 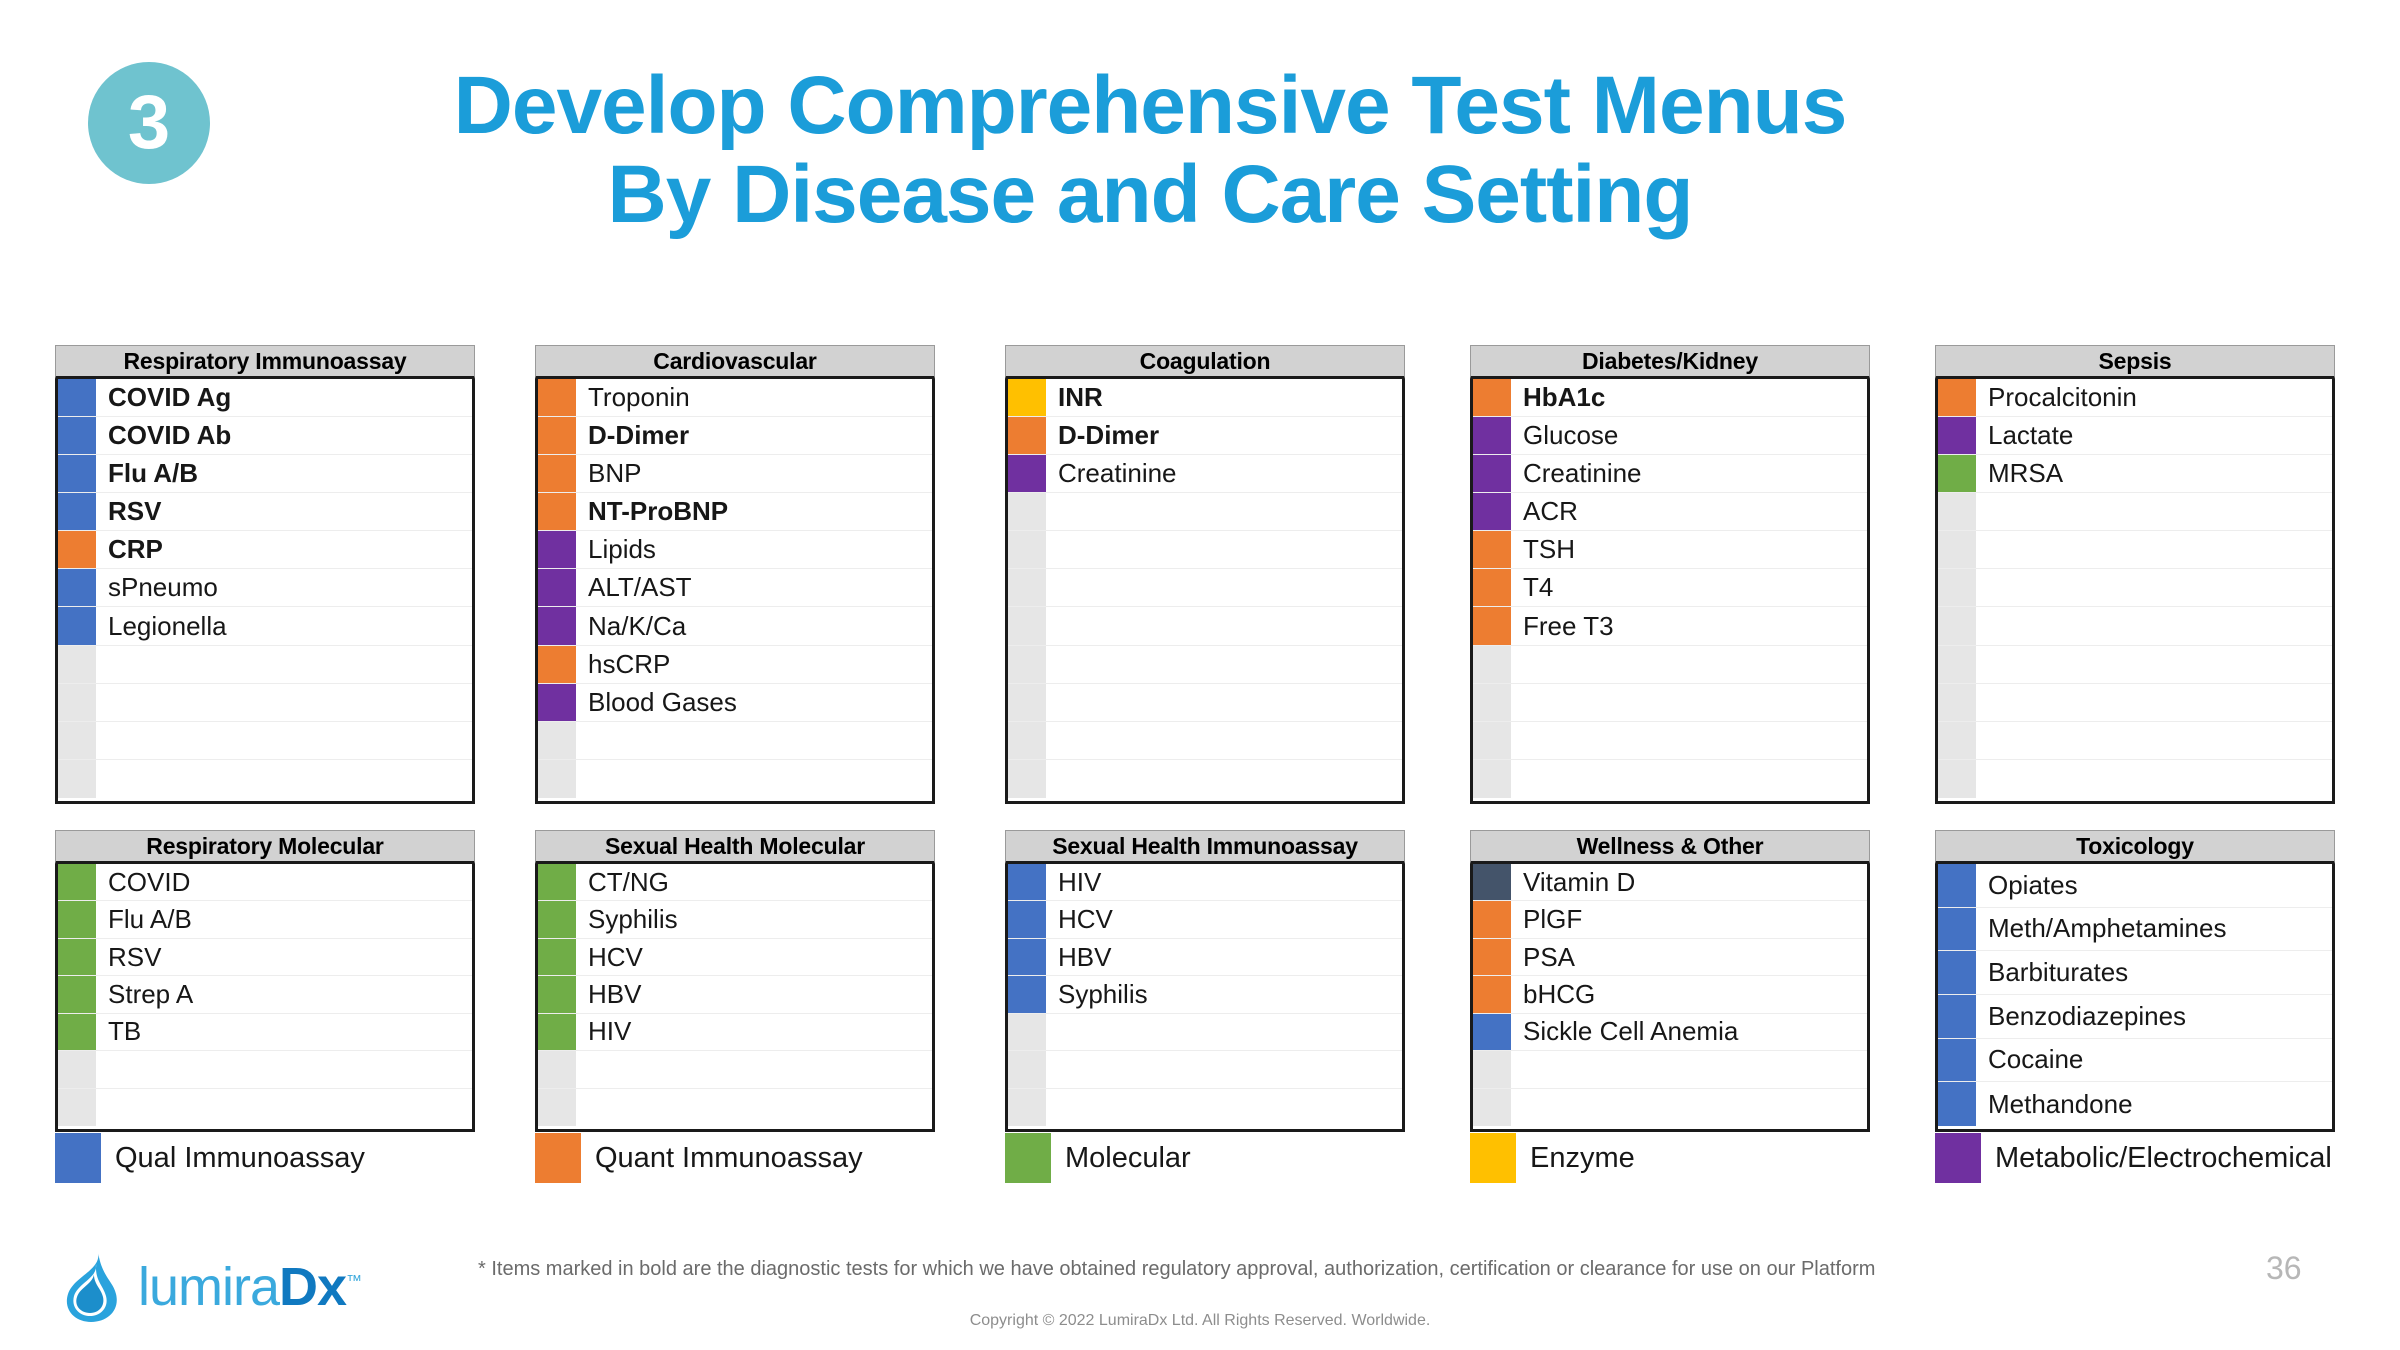 What do you see at coordinates (1670, 883) in the screenshot?
I see `table-row: Vitamin D` at bounding box center [1670, 883].